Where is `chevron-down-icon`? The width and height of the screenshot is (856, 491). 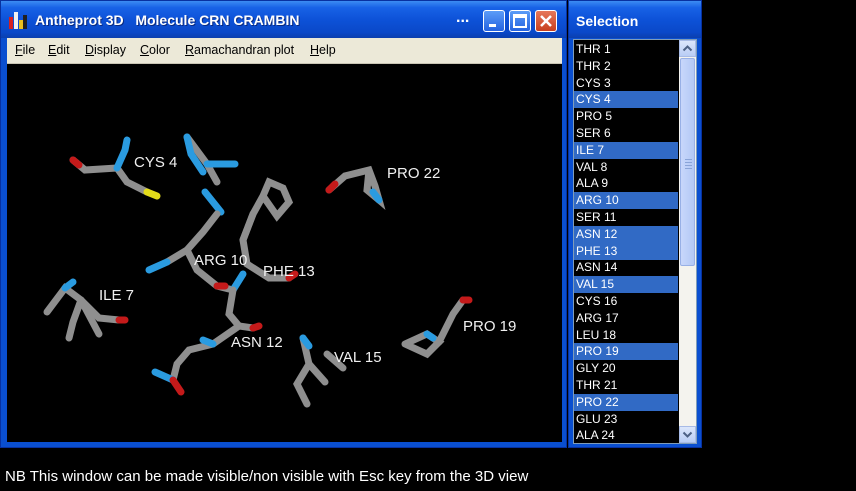
chevron-down-icon is located at coordinates (687, 434).